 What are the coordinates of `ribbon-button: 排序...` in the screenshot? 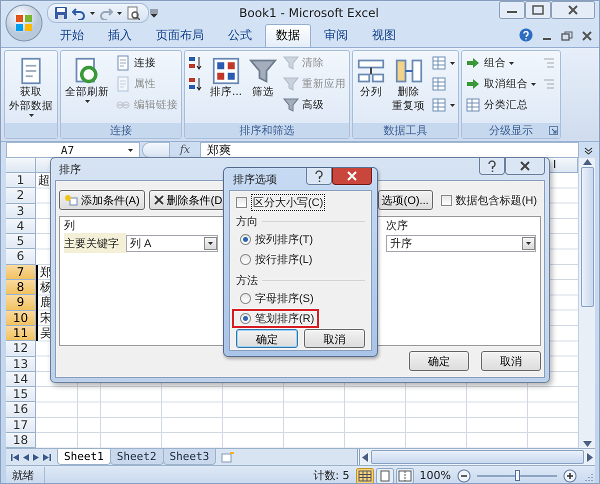 It's located at (226, 78).